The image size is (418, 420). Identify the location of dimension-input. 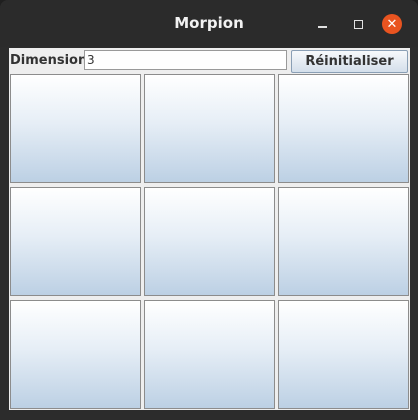
(185, 60).